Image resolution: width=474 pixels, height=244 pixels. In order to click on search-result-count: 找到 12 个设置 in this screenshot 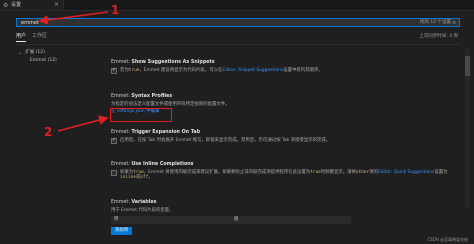, I will do `click(435, 22)`.